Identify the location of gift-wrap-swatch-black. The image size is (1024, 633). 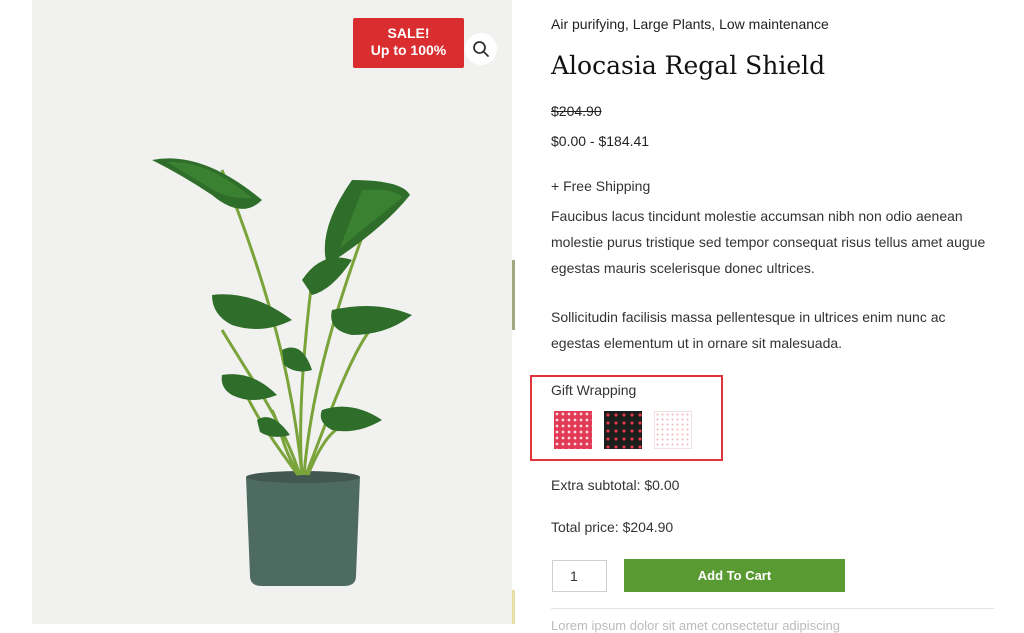
(623, 430).